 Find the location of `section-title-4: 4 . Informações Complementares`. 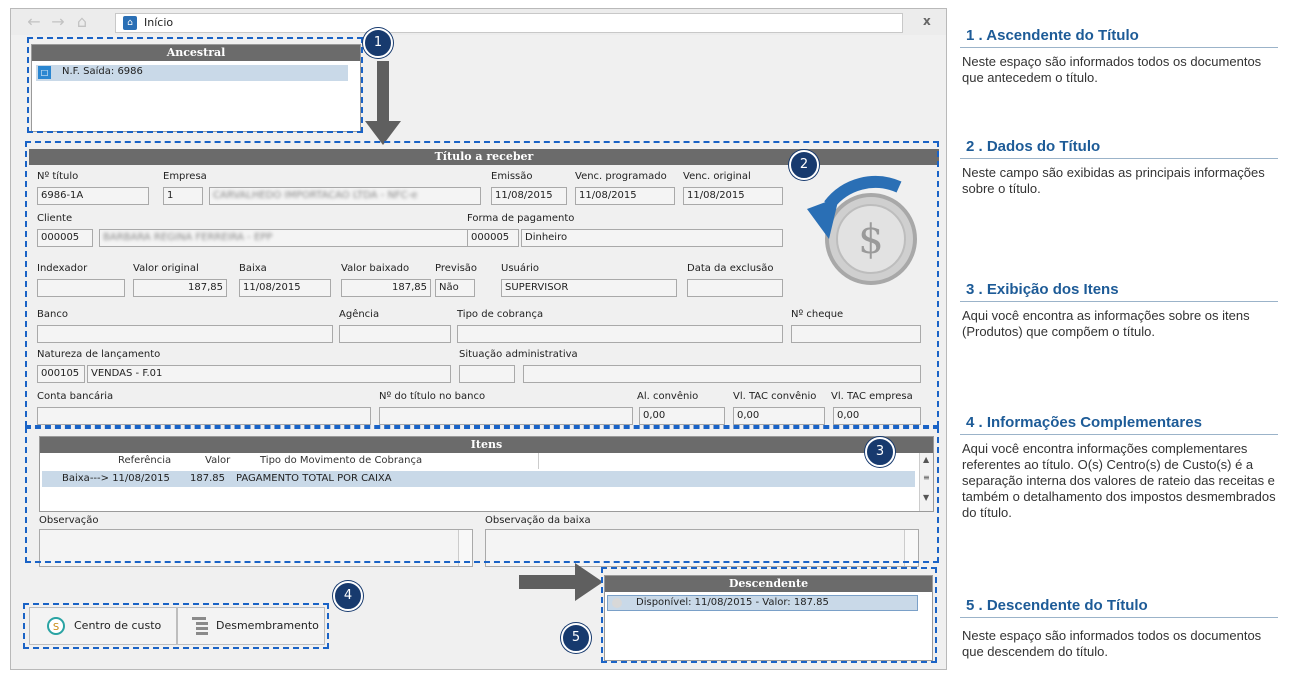

section-title-4: 4 . Informações Complementares is located at coordinates (1084, 422).